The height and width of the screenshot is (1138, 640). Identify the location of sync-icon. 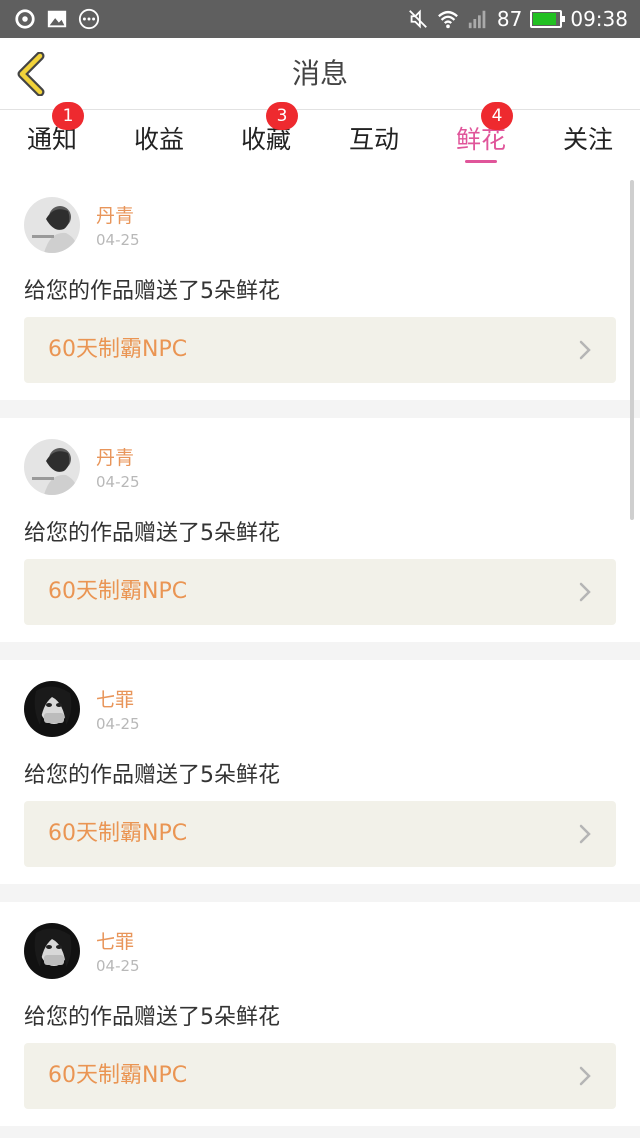
(25, 19).